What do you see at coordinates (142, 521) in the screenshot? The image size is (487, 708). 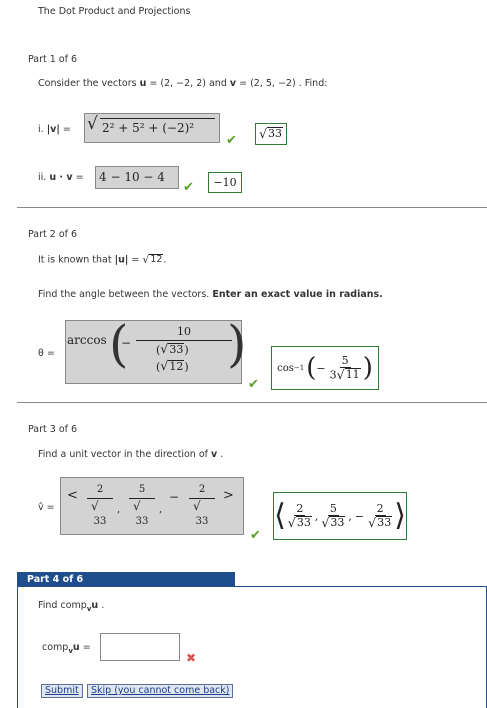 I see `part3-entry-rad2: 33` at bounding box center [142, 521].